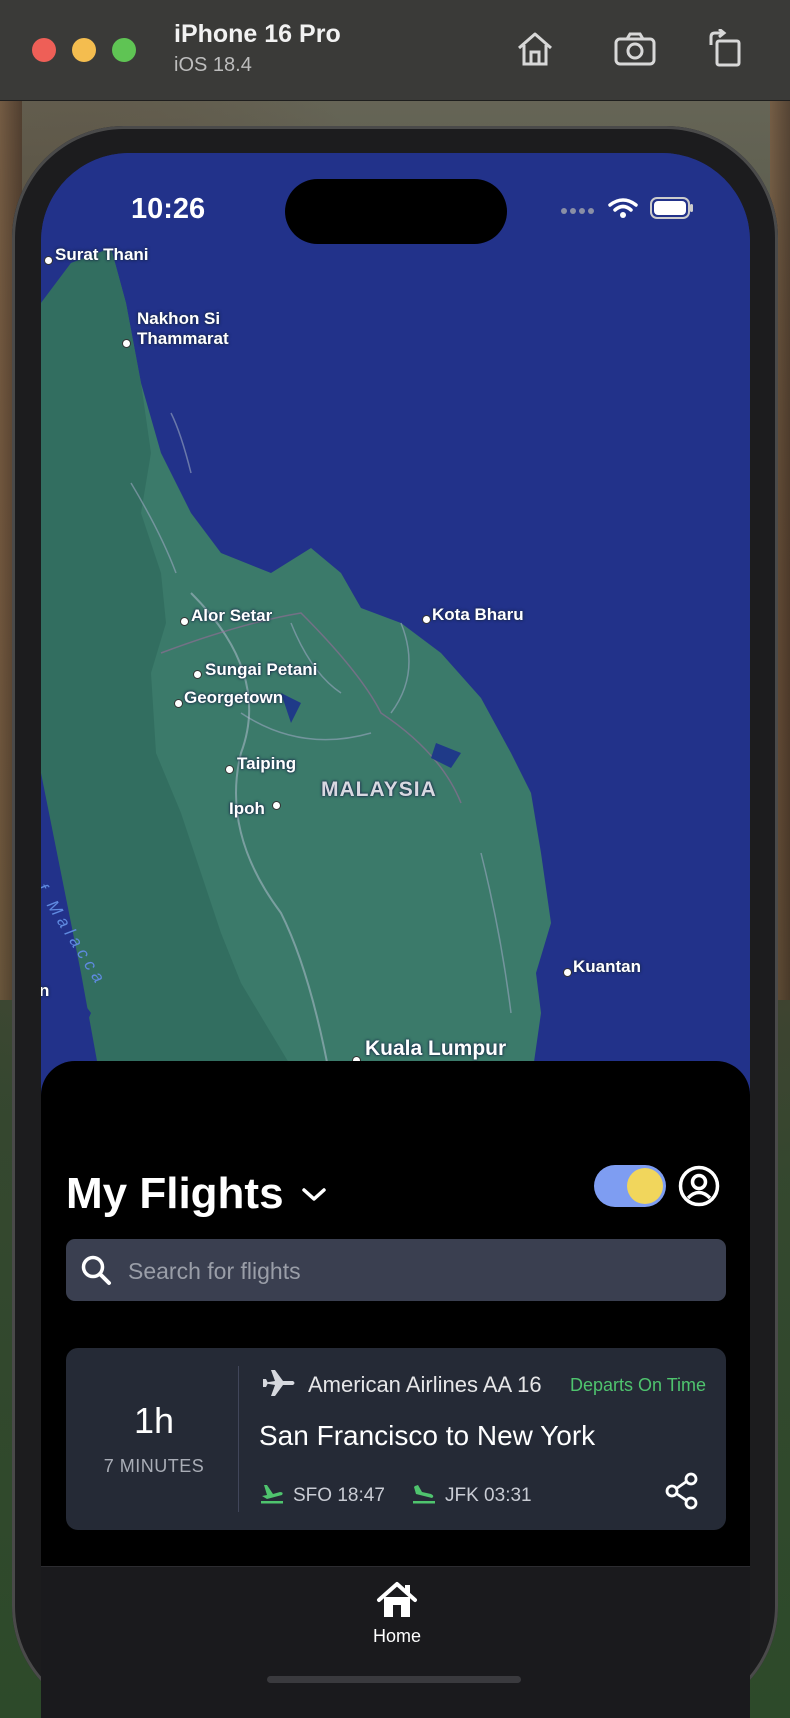  Describe the element at coordinates (427, 1435) in the screenshot. I see `flight-route: San Francisco to New York` at that location.